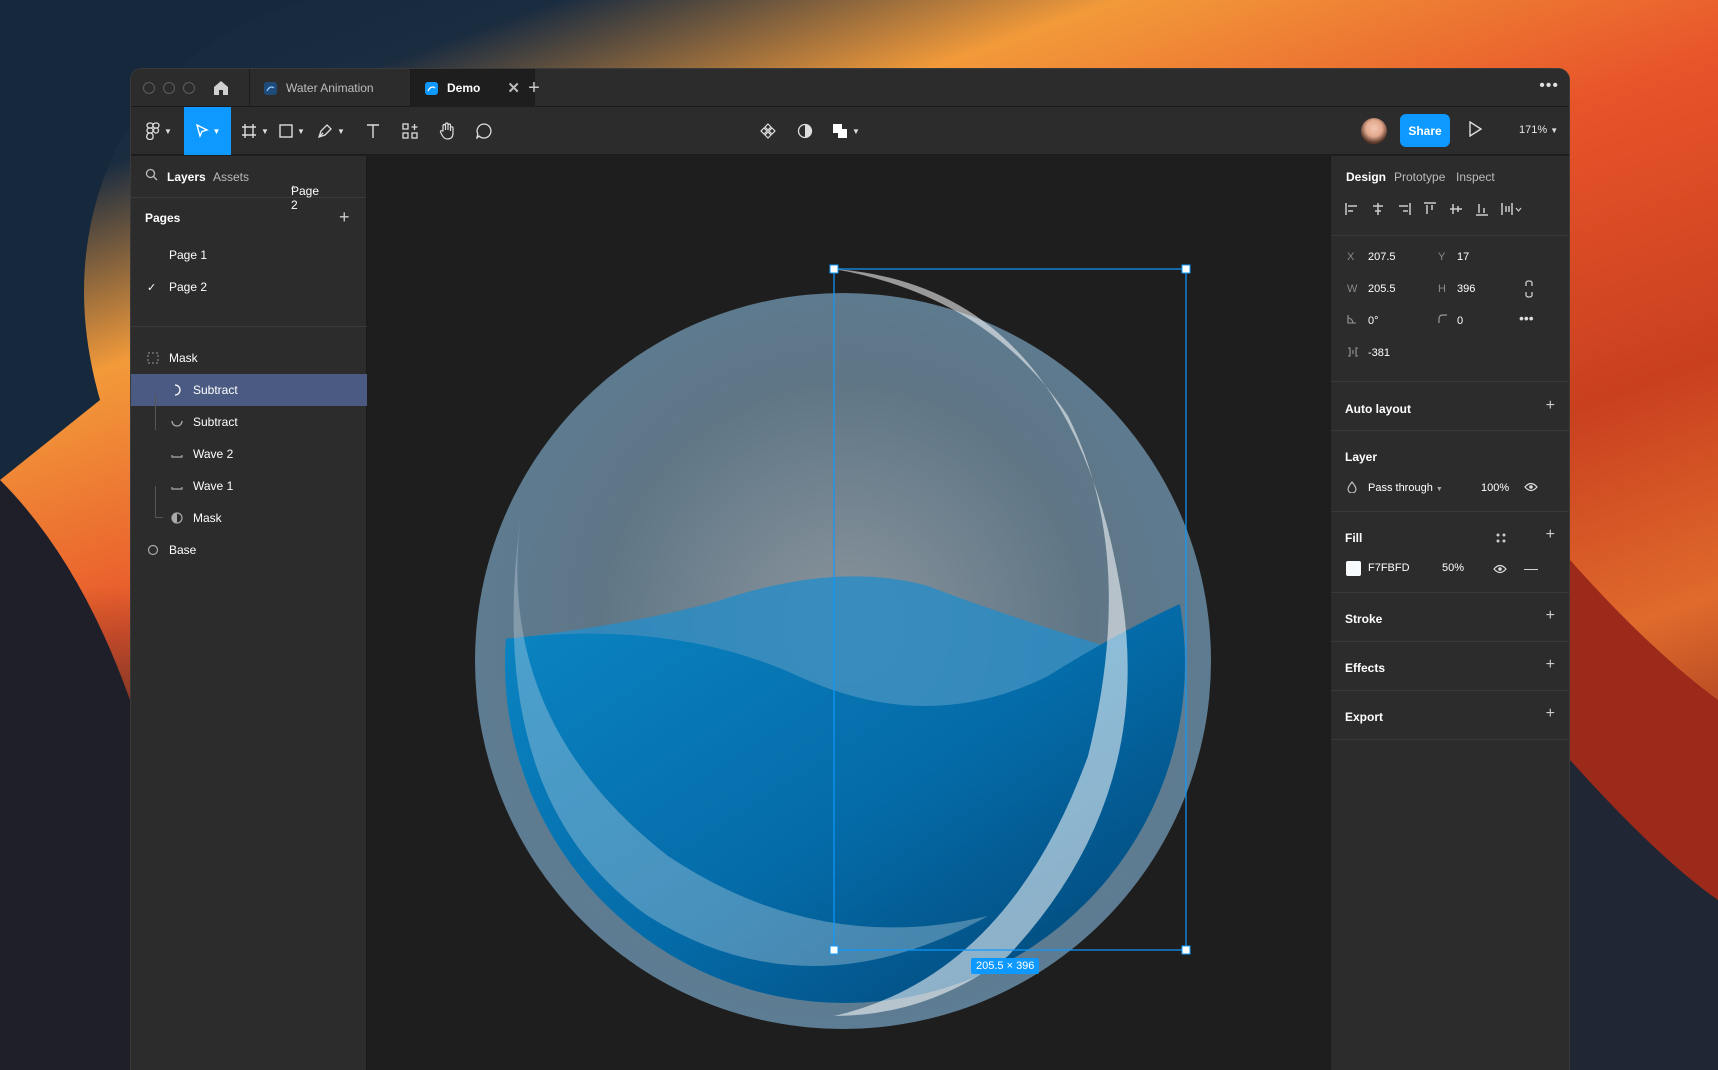 This screenshot has height=1070, width=1718. What do you see at coordinates (1352, 320) in the screenshot?
I see `rotation-icon` at bounding box center [1352, 320].